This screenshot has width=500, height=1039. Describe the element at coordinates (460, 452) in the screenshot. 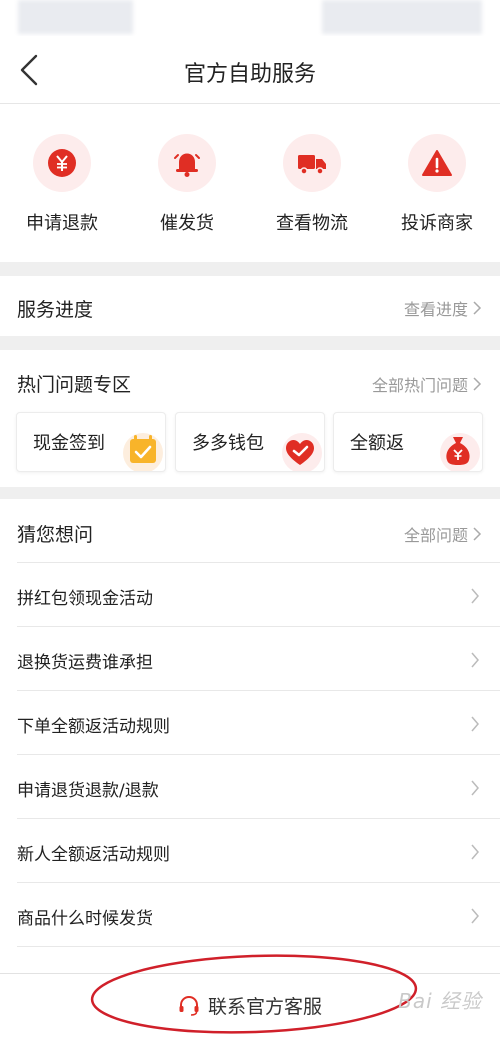

I see `money-bag-icon` at that location.